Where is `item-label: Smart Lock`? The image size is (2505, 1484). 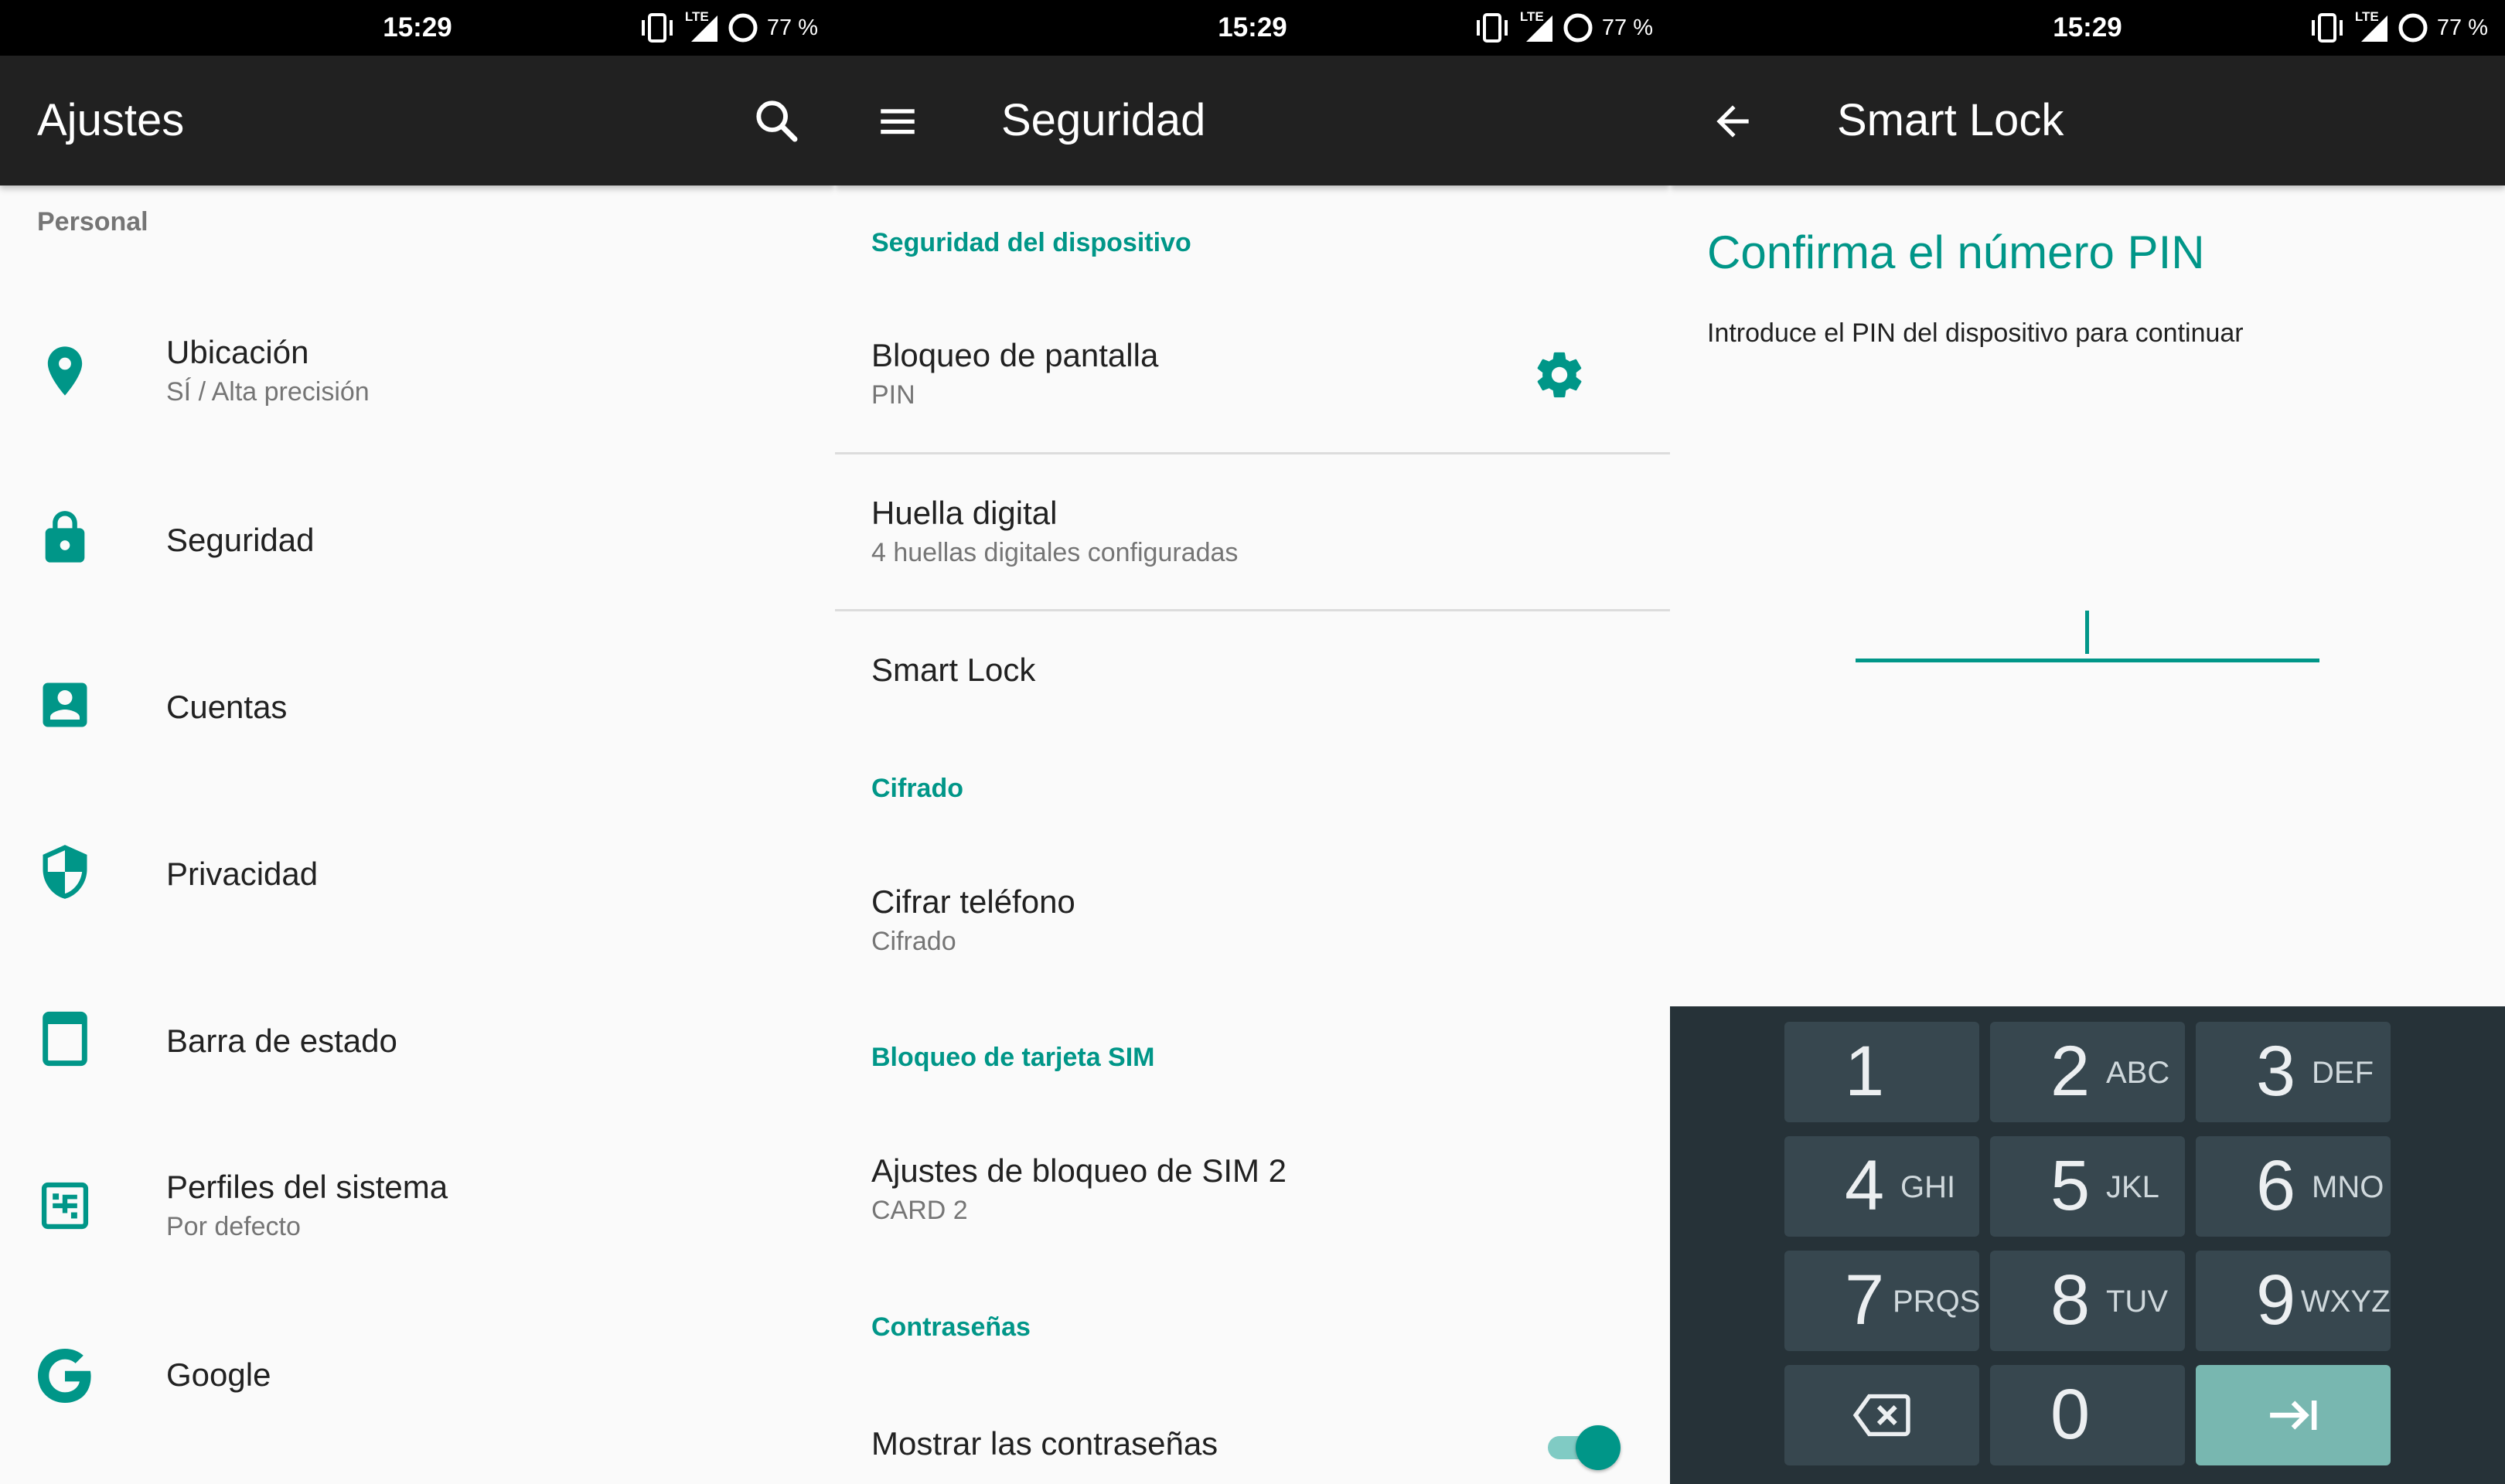 item-label: Smart Lock is located at coordinates (953, 670).